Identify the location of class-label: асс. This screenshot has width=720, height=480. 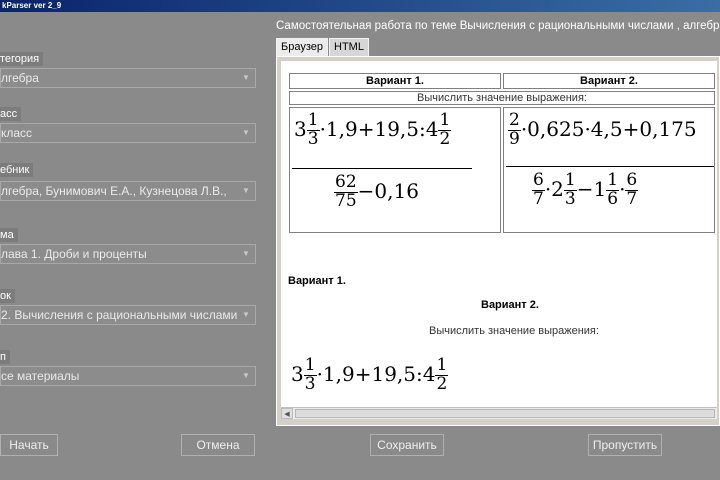
(11, 114).